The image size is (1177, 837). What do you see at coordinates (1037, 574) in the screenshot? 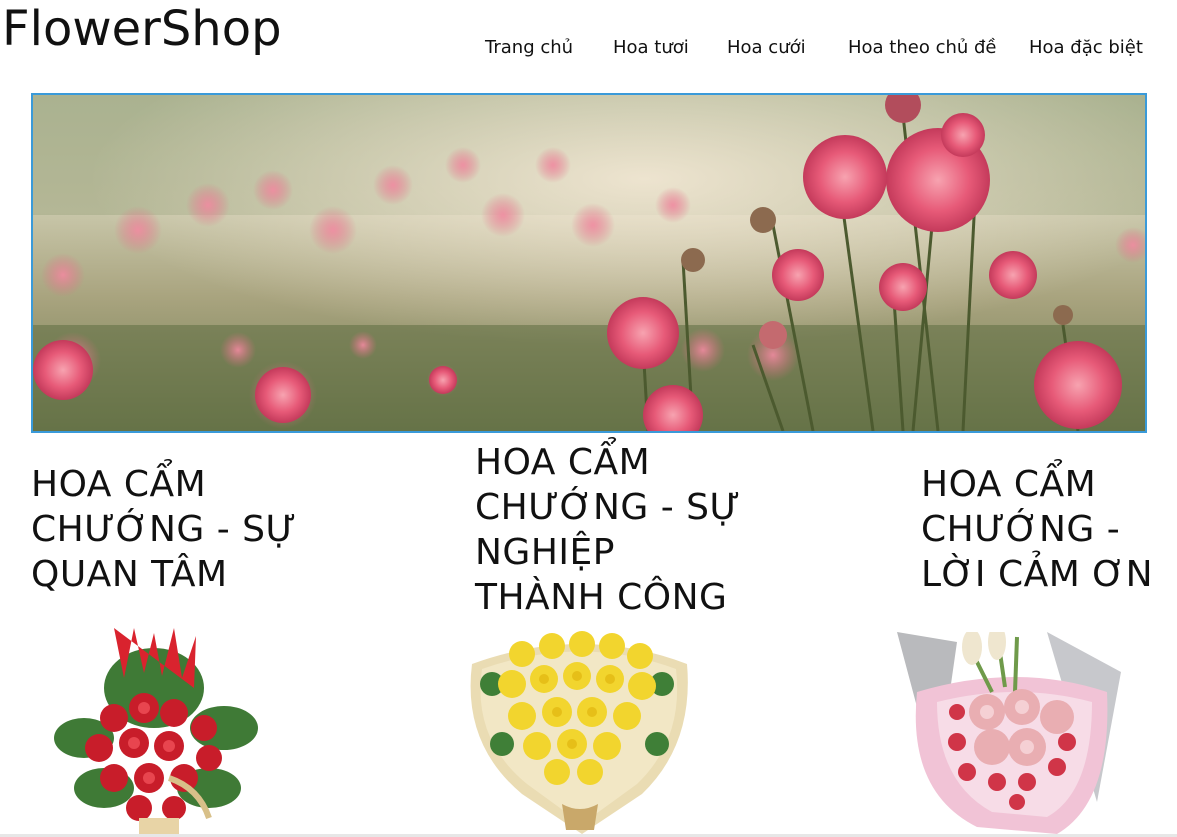
I see `title-line: LỜI CẢM ƠN` at bounding box center [1037, 574].